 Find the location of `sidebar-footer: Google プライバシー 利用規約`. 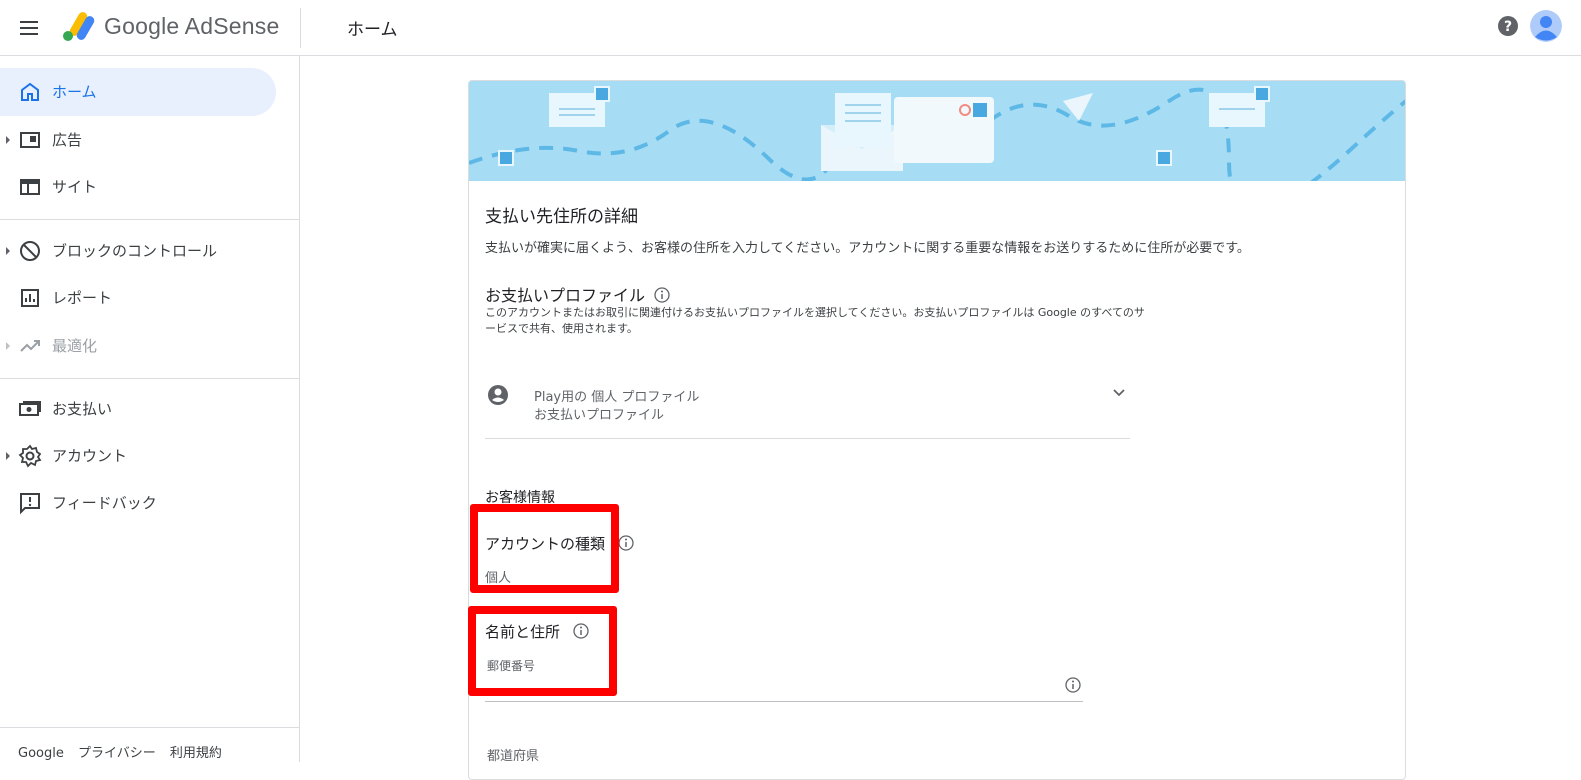

sidebar-footer: Google プライバシー 利用規約 is located at coordinates (125, 751).